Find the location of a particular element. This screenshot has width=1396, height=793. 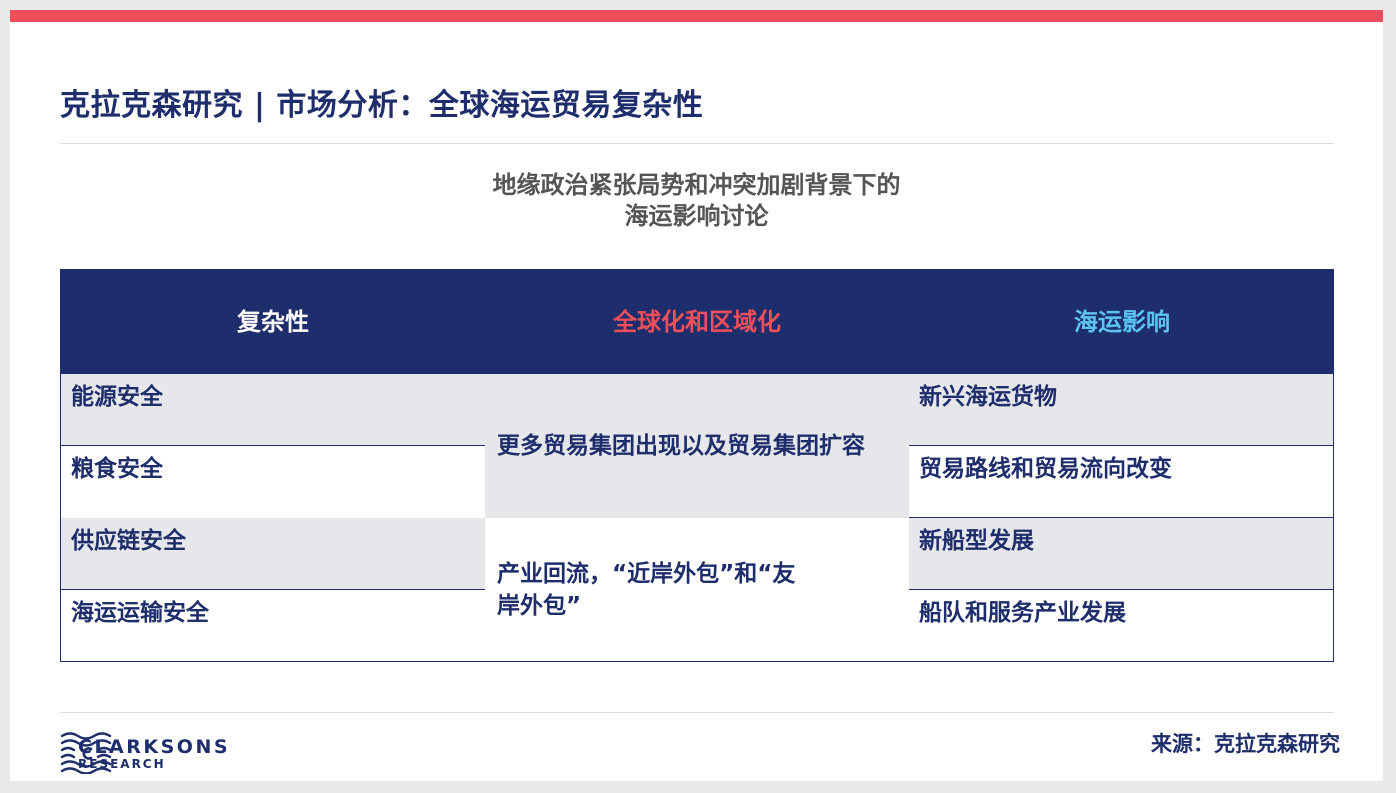

logo-wordmark-research: RESEARCH is located at coordinates (122, 764).